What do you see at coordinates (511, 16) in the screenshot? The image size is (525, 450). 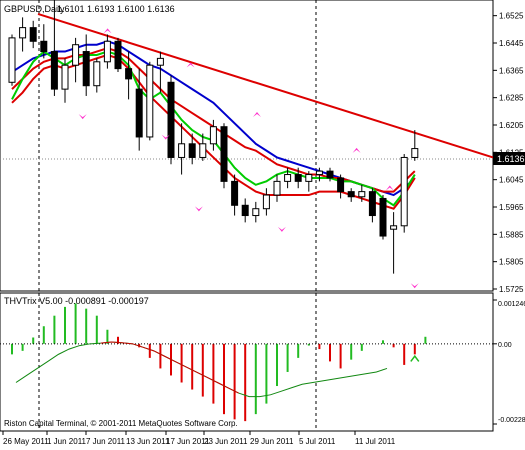 I see `price-tick-label: 1.6525` at bounding box center [511, 16].